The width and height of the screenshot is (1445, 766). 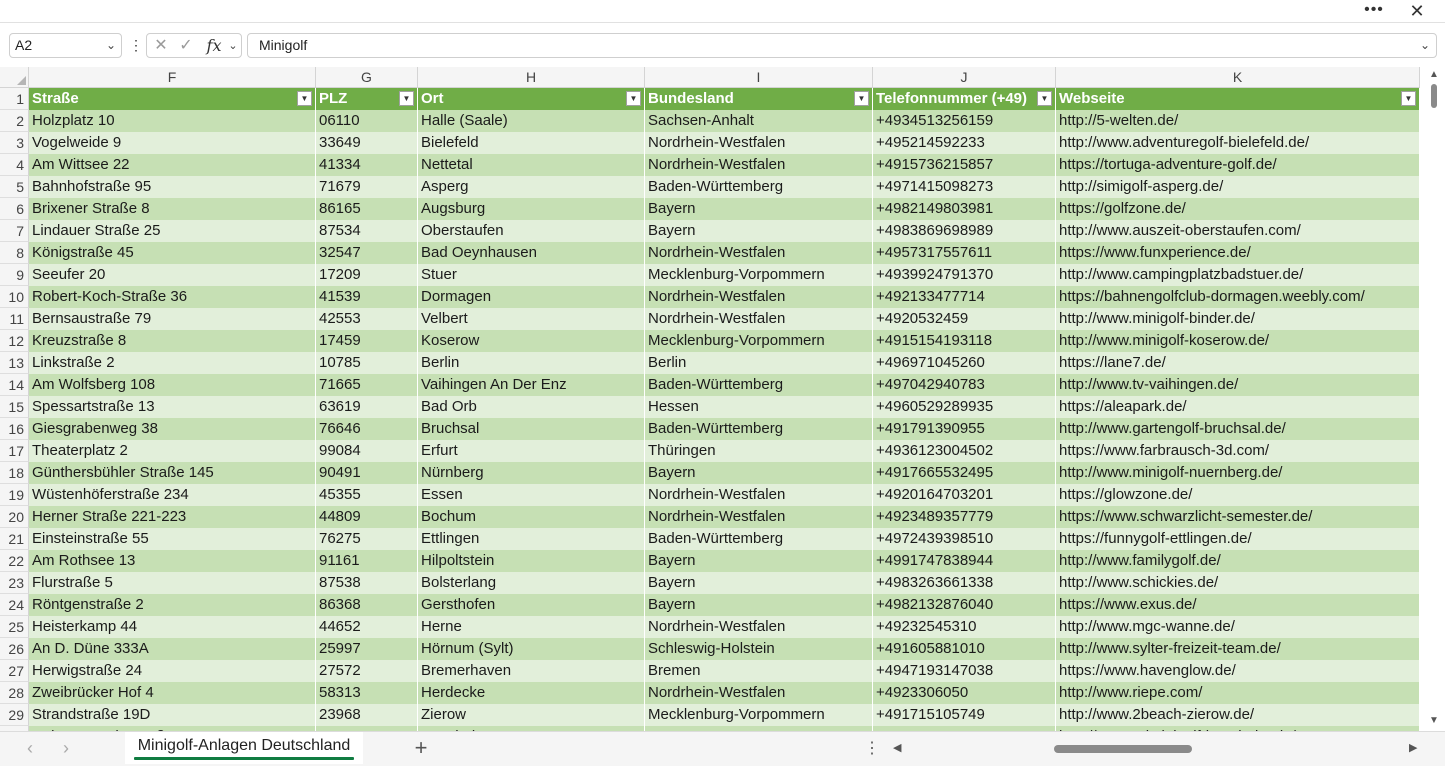 I want to click on row-header: 12, so click(x=14, y=341).